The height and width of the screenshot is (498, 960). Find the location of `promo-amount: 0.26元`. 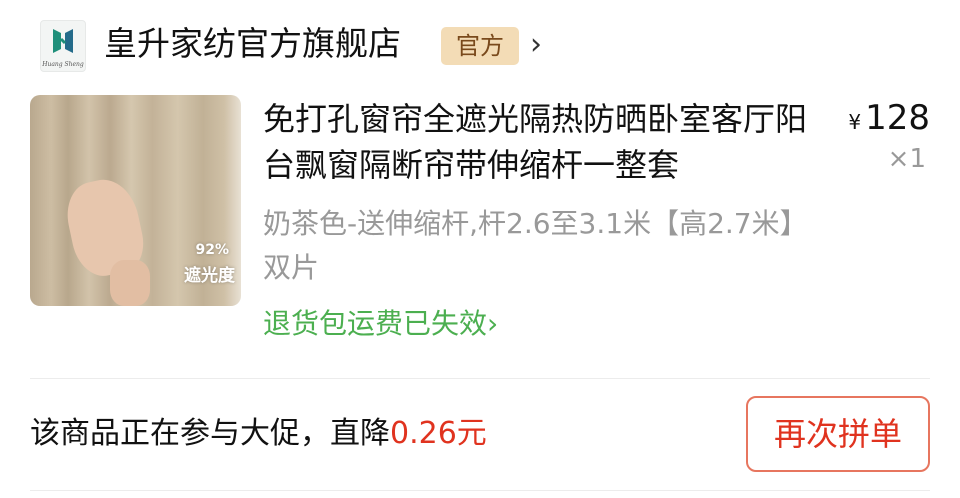

promo-amount: 0.26元 is located at coordinates (438, 433).